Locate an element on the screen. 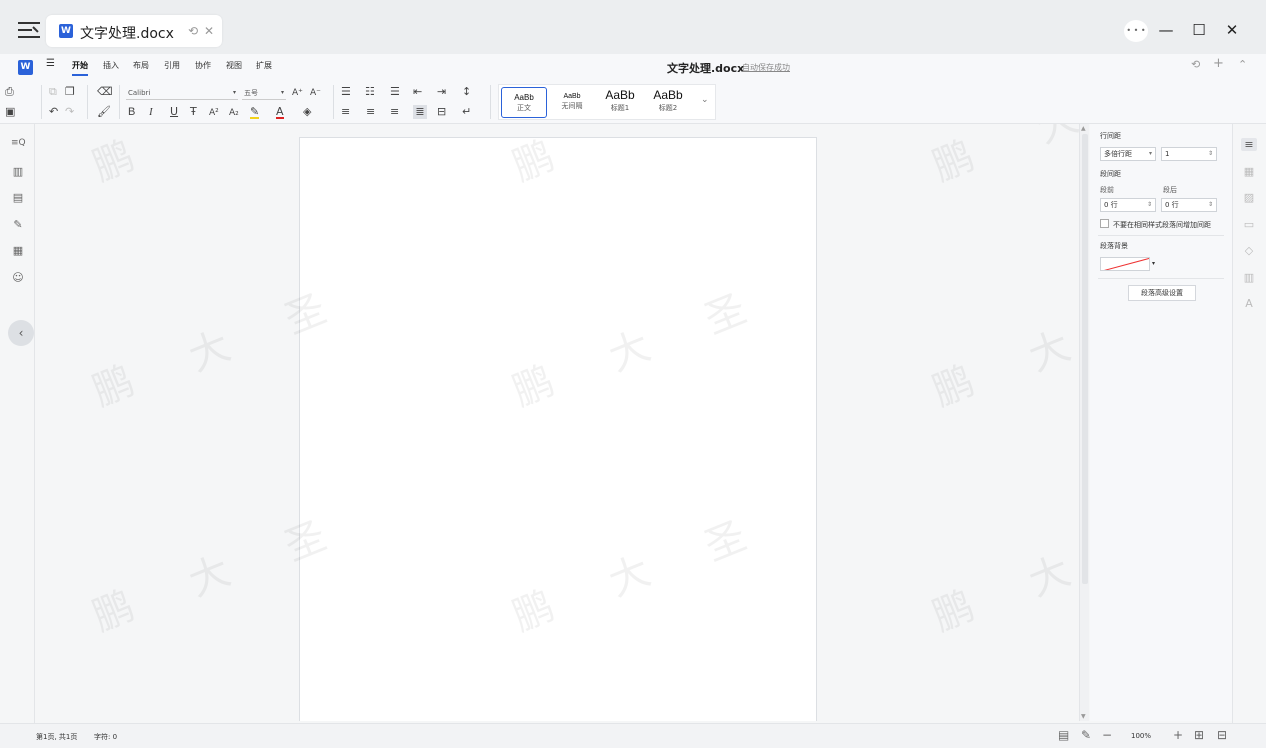 The image size is (1266, 748). close-tab-icon: ✕ is located at coordinates (209, 31).